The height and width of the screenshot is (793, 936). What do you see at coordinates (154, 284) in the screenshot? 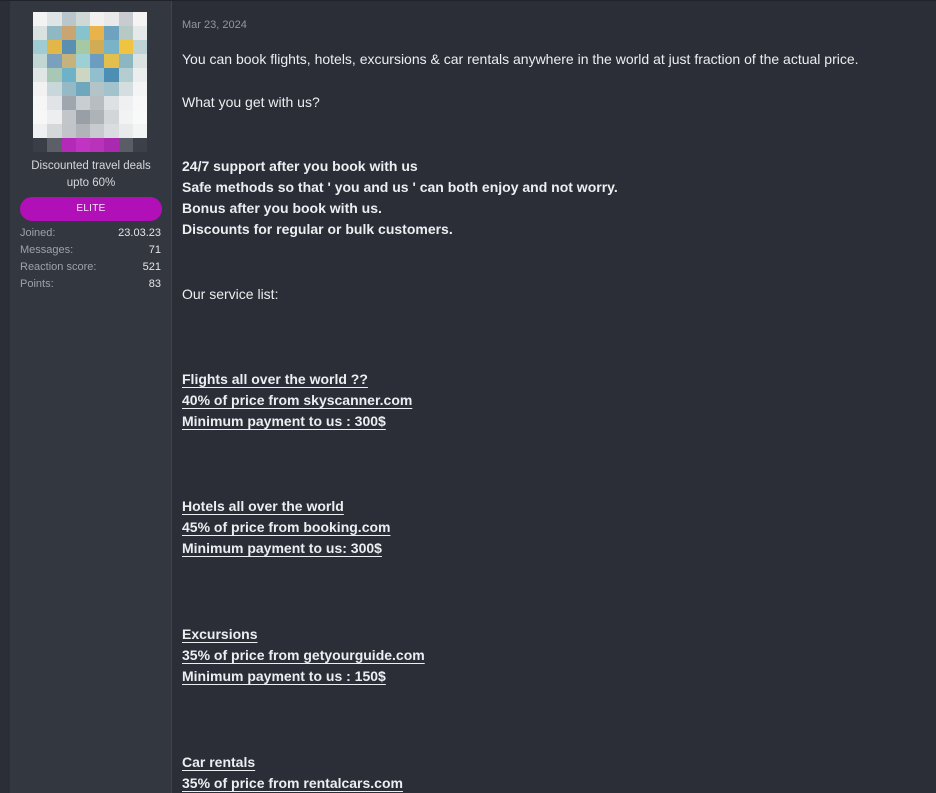
I see `stat-value: 83` at bounding box center [154, 284].